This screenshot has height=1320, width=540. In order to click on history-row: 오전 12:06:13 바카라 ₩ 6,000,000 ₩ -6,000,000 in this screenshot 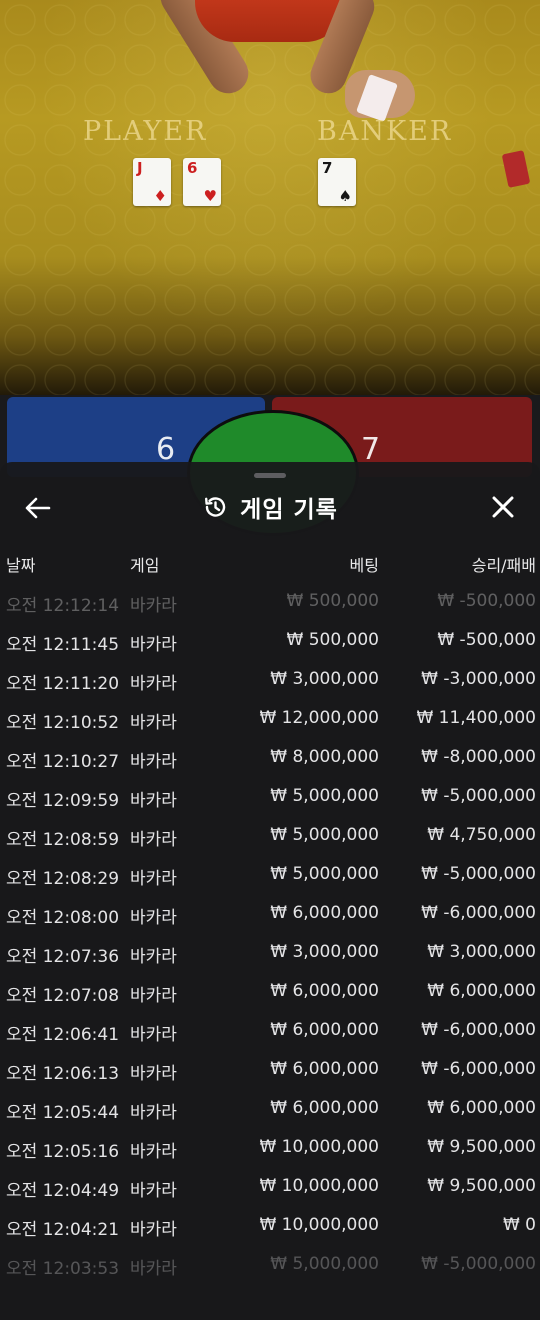, I will do `click(270, 1069)`.